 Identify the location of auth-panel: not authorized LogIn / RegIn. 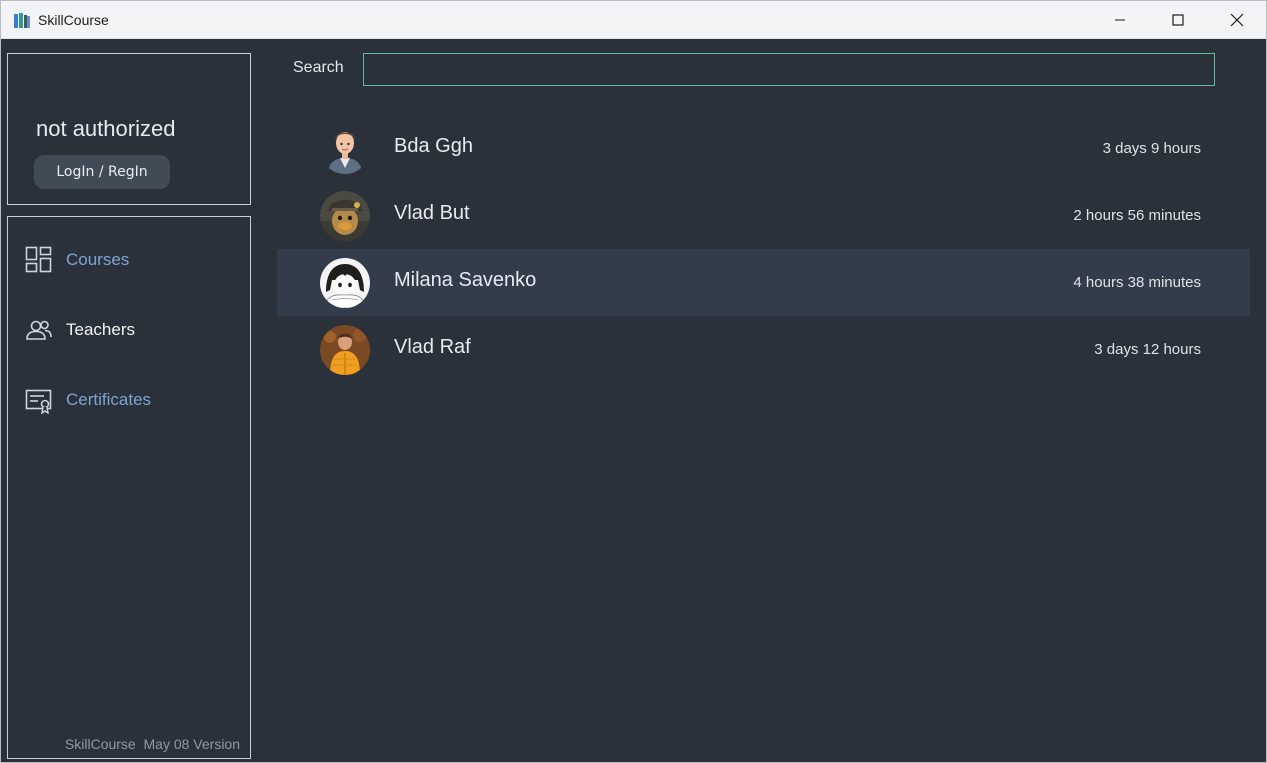
(129, 129).